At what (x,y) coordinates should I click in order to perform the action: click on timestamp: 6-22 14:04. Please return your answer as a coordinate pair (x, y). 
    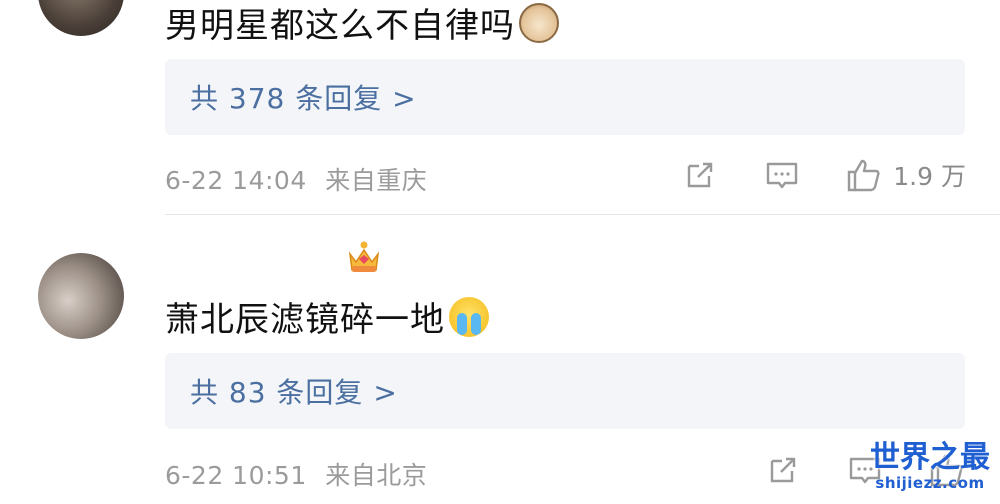
    Looking at the image, I should click on (236, 180).